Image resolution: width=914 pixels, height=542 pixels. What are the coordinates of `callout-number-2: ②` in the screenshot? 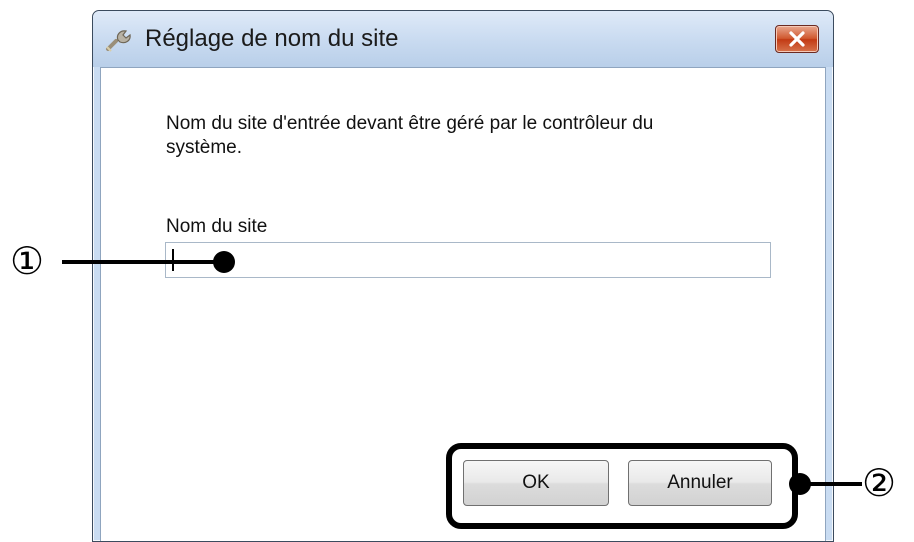 It's located at (879, 483).